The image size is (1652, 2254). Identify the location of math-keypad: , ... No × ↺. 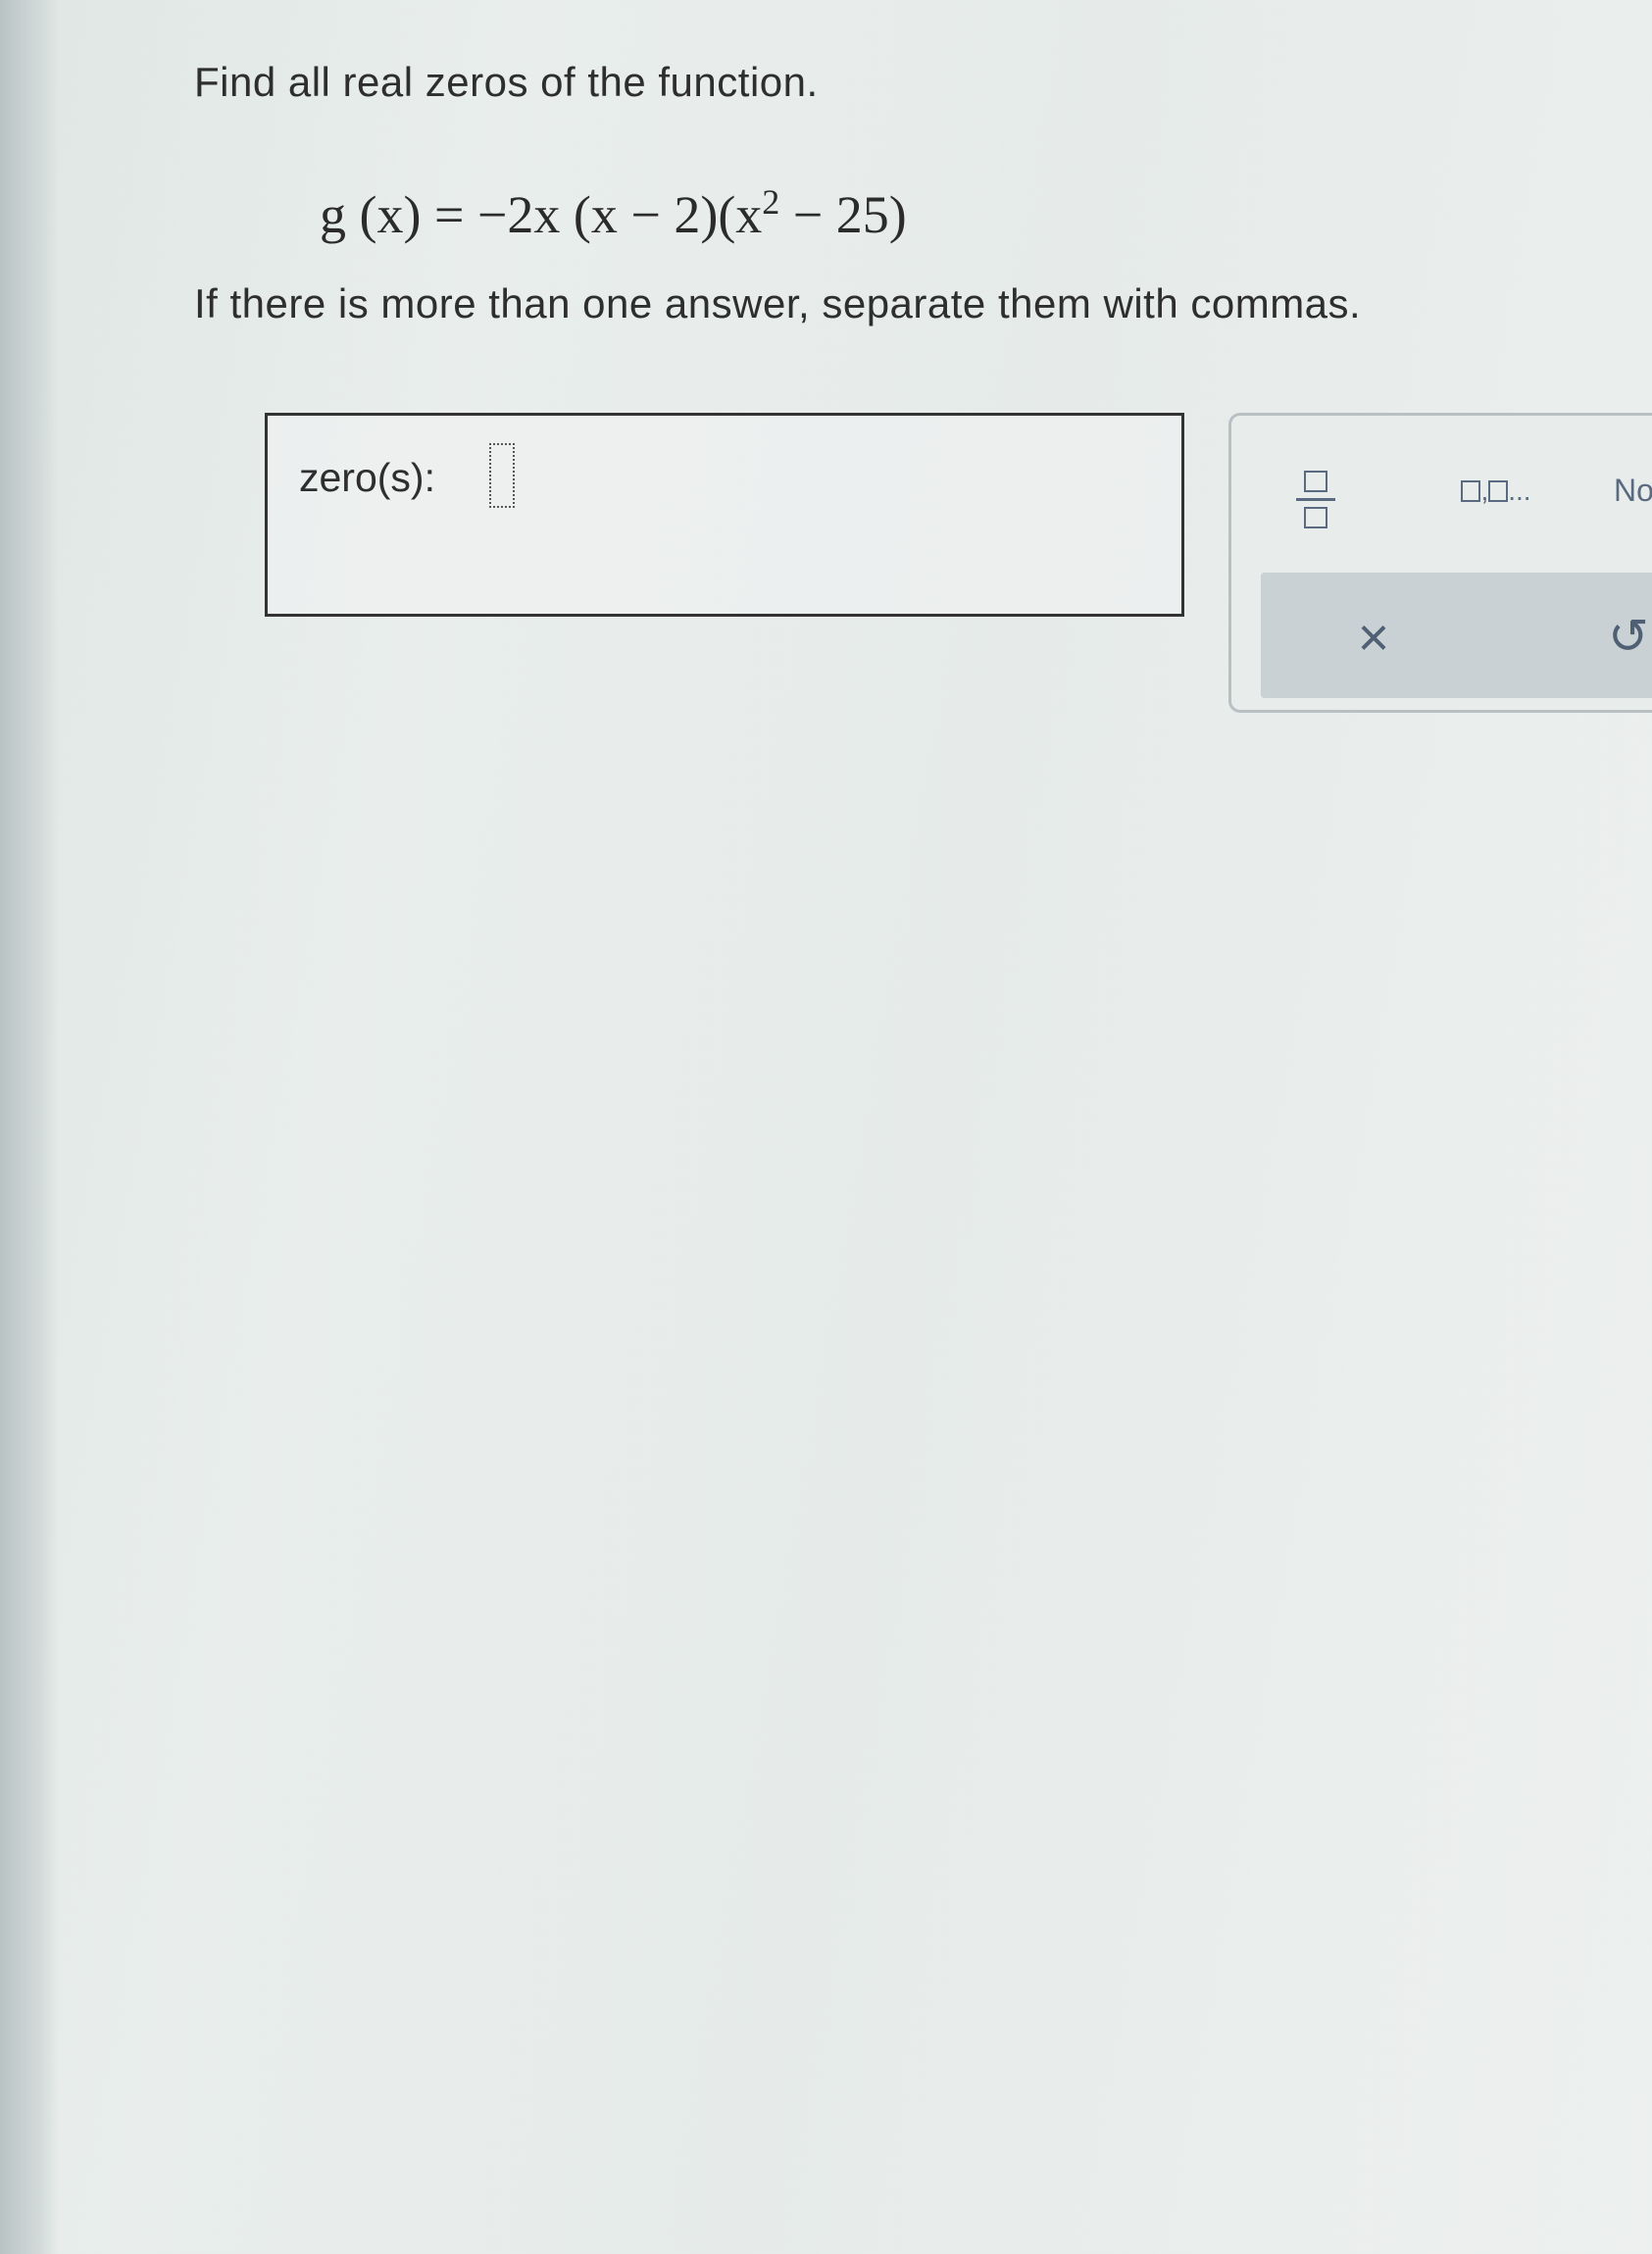
(1440, 563).